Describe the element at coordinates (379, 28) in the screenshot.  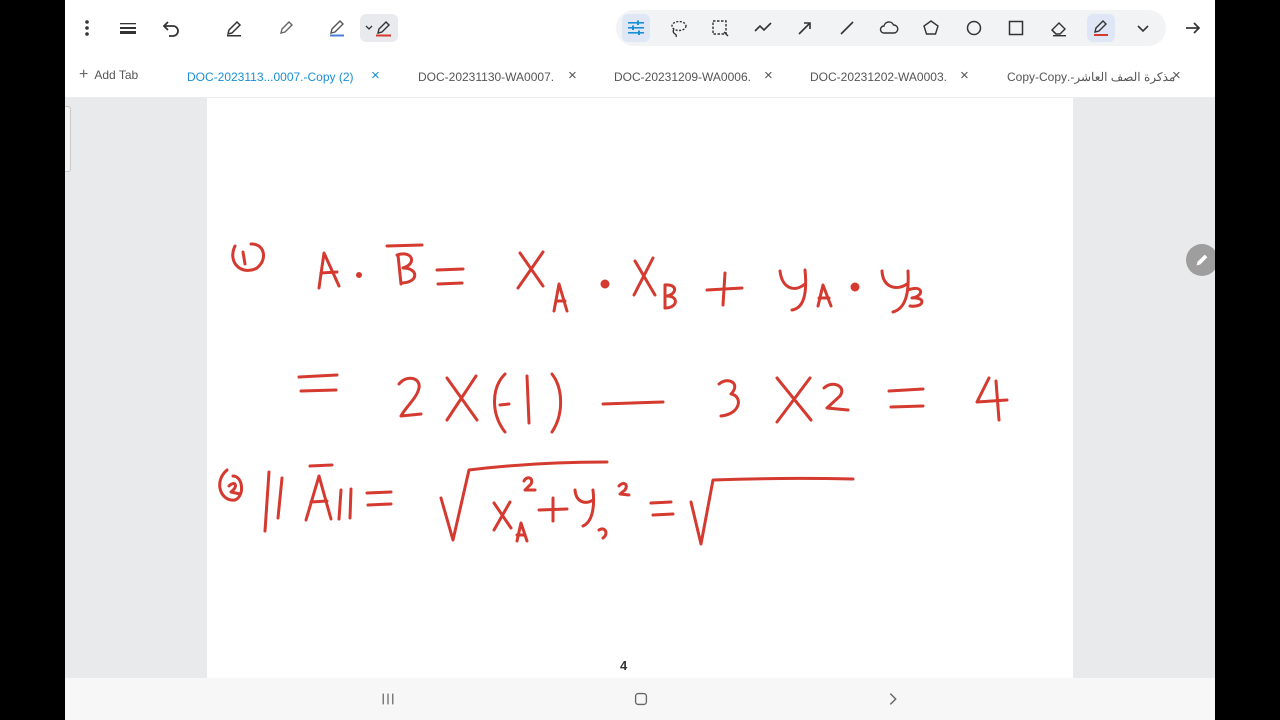
I see `pen-color-dropdown-icon` at that location.